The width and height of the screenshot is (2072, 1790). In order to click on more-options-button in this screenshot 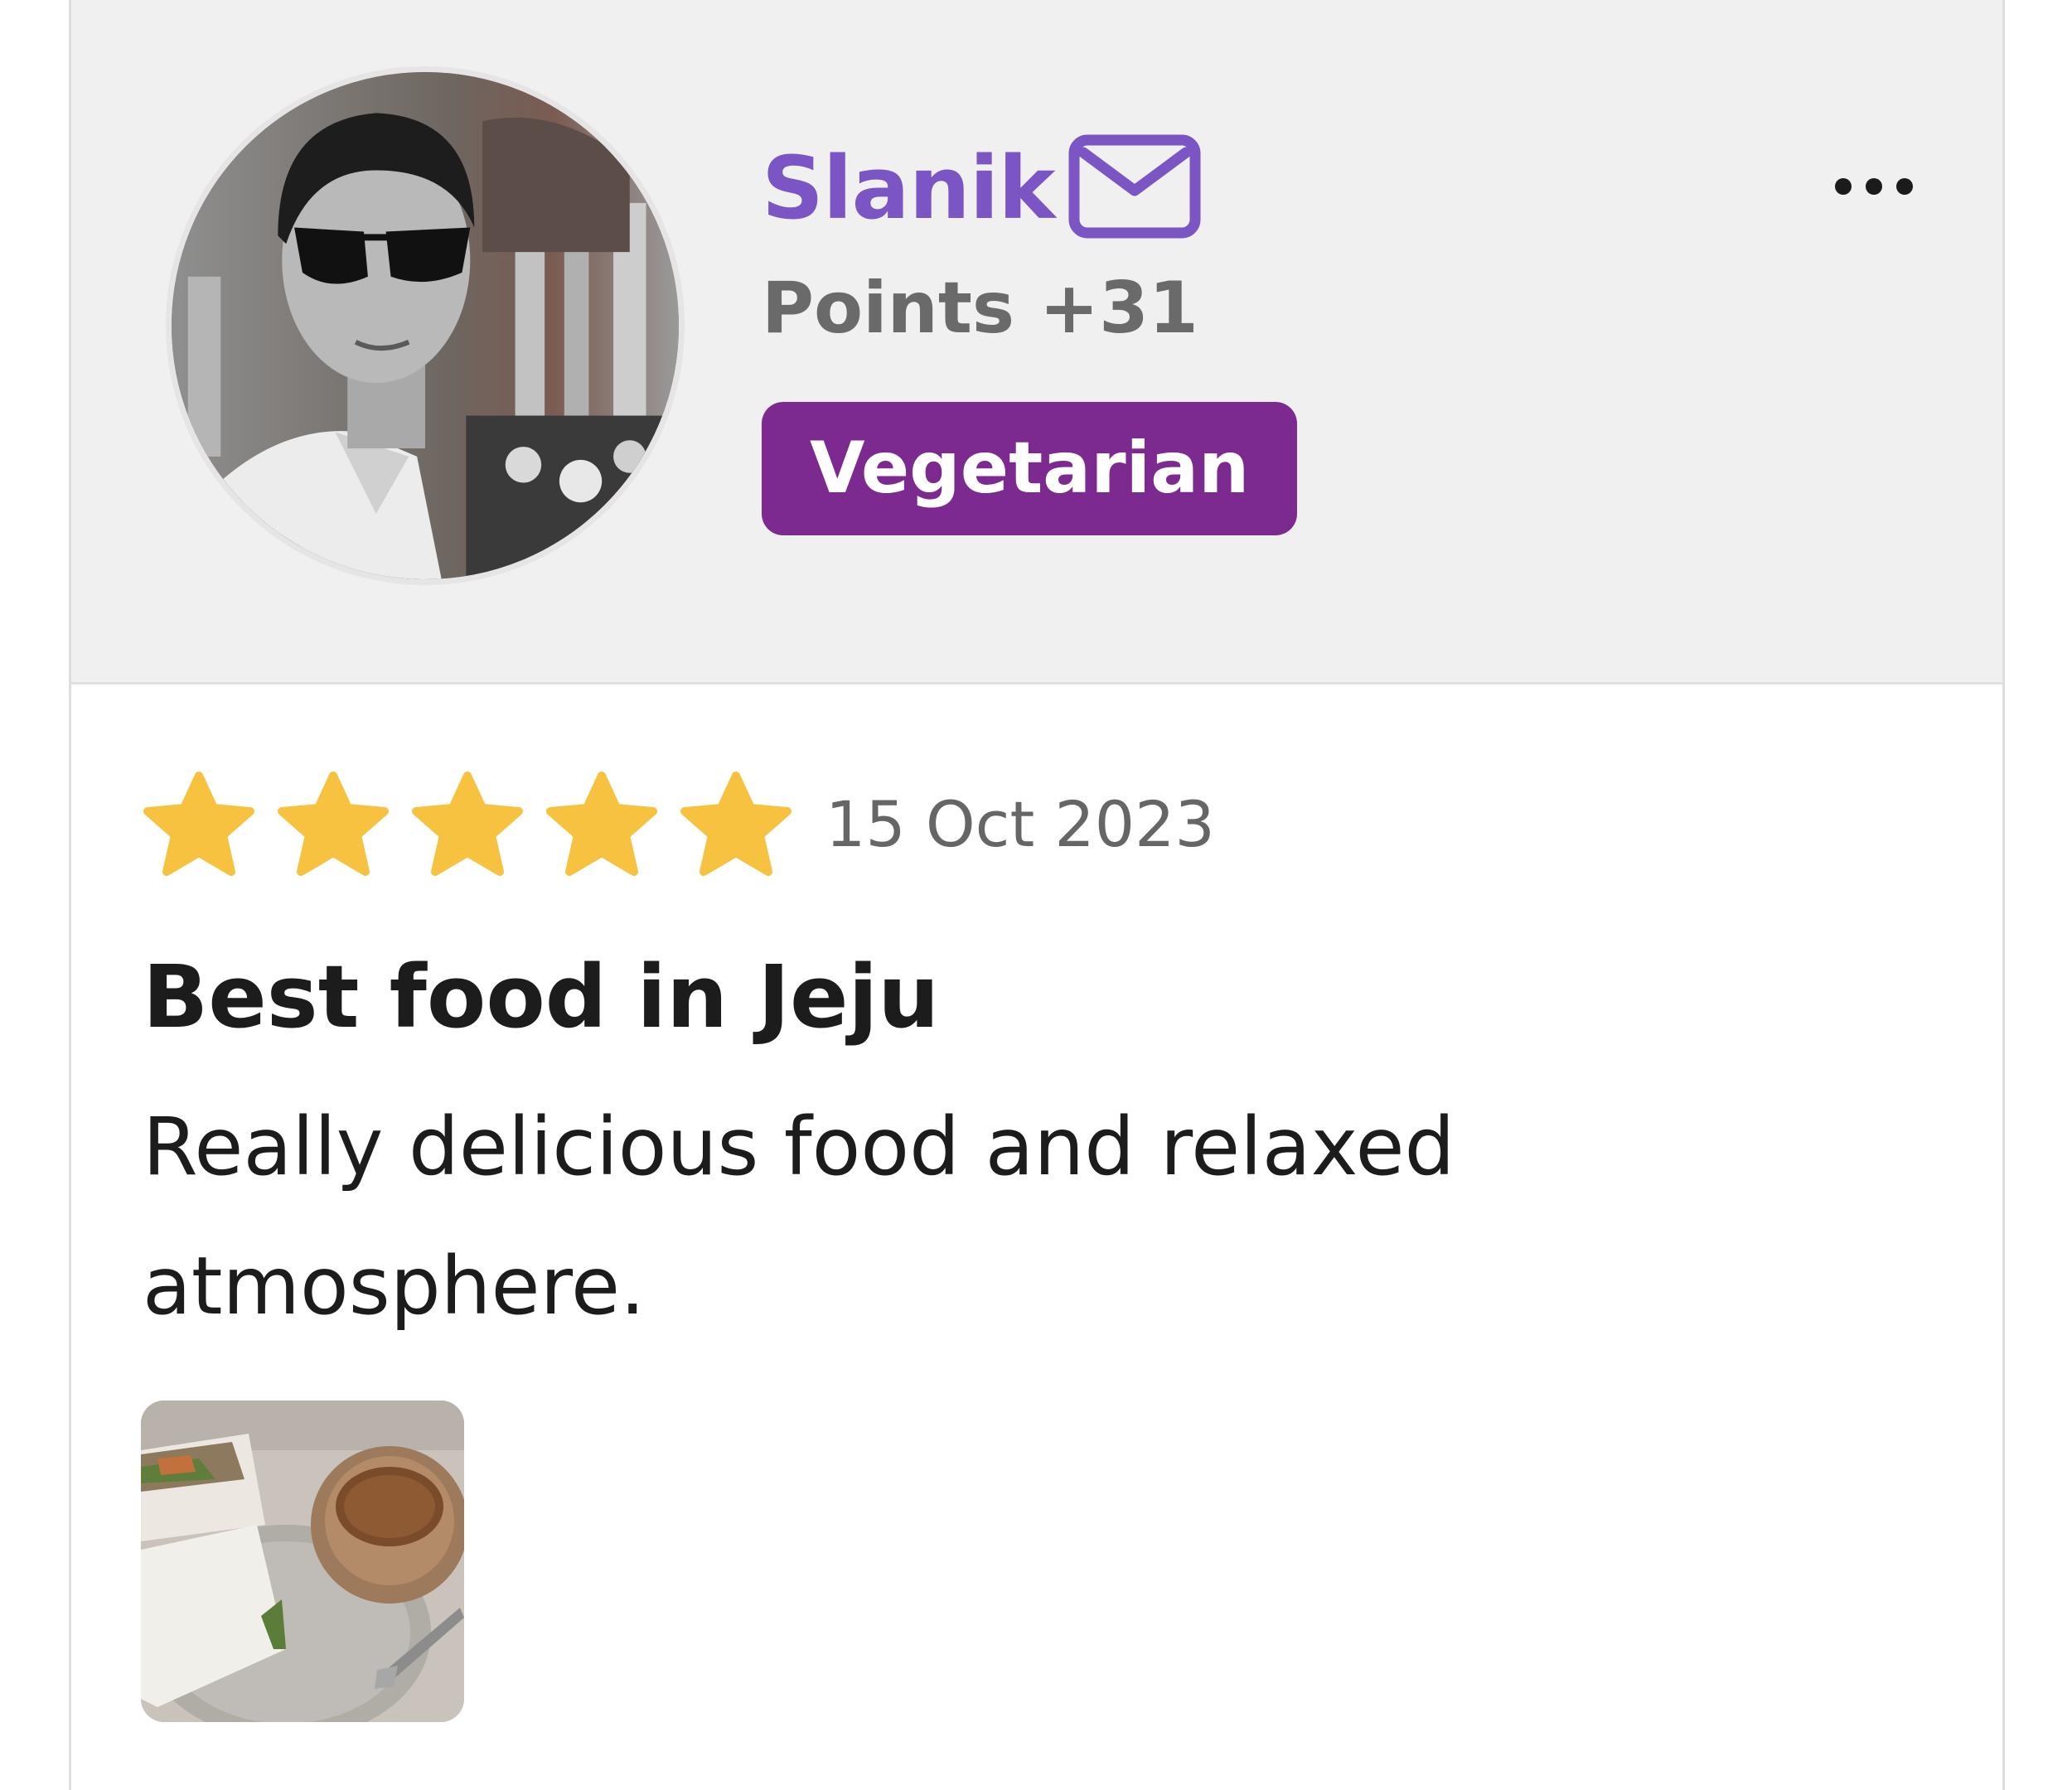, I will do `click(1874, 186)`.